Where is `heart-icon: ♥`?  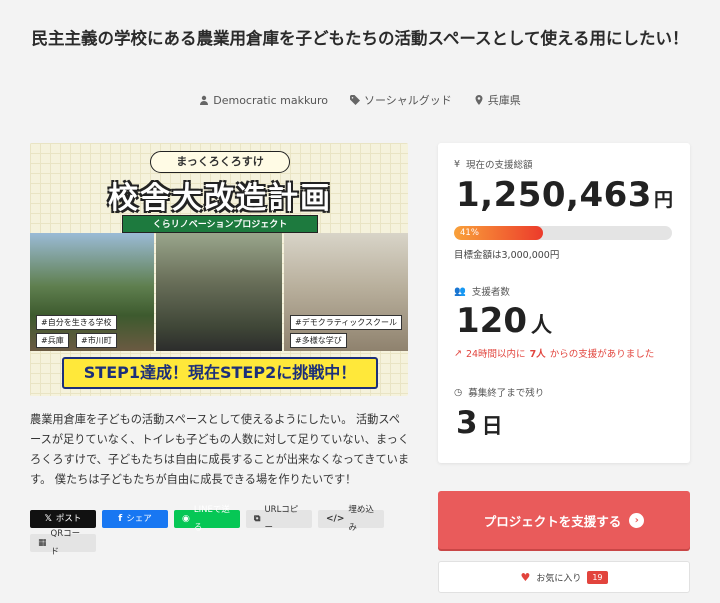
heart-icon: ♥ is located at coordinates (525, 577).